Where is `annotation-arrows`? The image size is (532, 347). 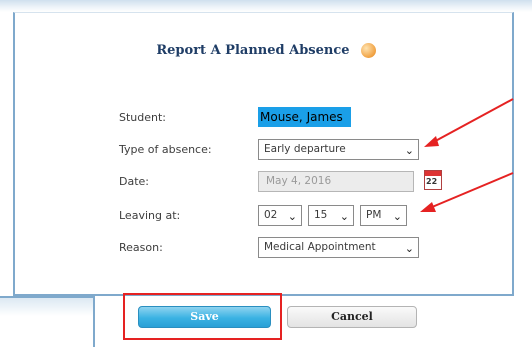
annotation-arrows is located at coordinates (467, 155).